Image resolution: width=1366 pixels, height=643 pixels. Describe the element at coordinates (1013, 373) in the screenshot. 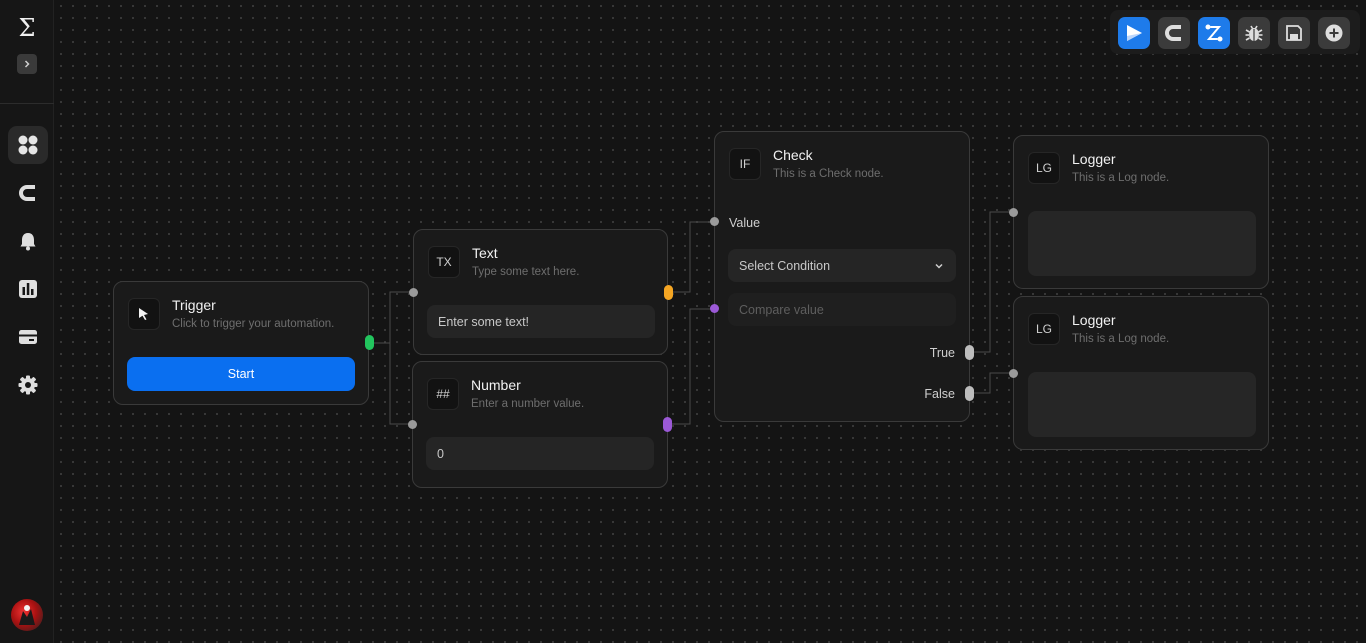

I see `logger2-input-port` at that location.